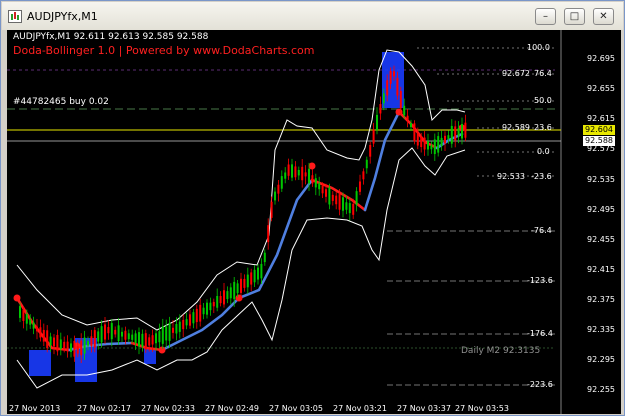 The height and width of the screenshot is (416, 625). What do you see at coordinates (603, 16) in the screenshot?
I see `close-button: ✕` at bounding box center [603, 16].